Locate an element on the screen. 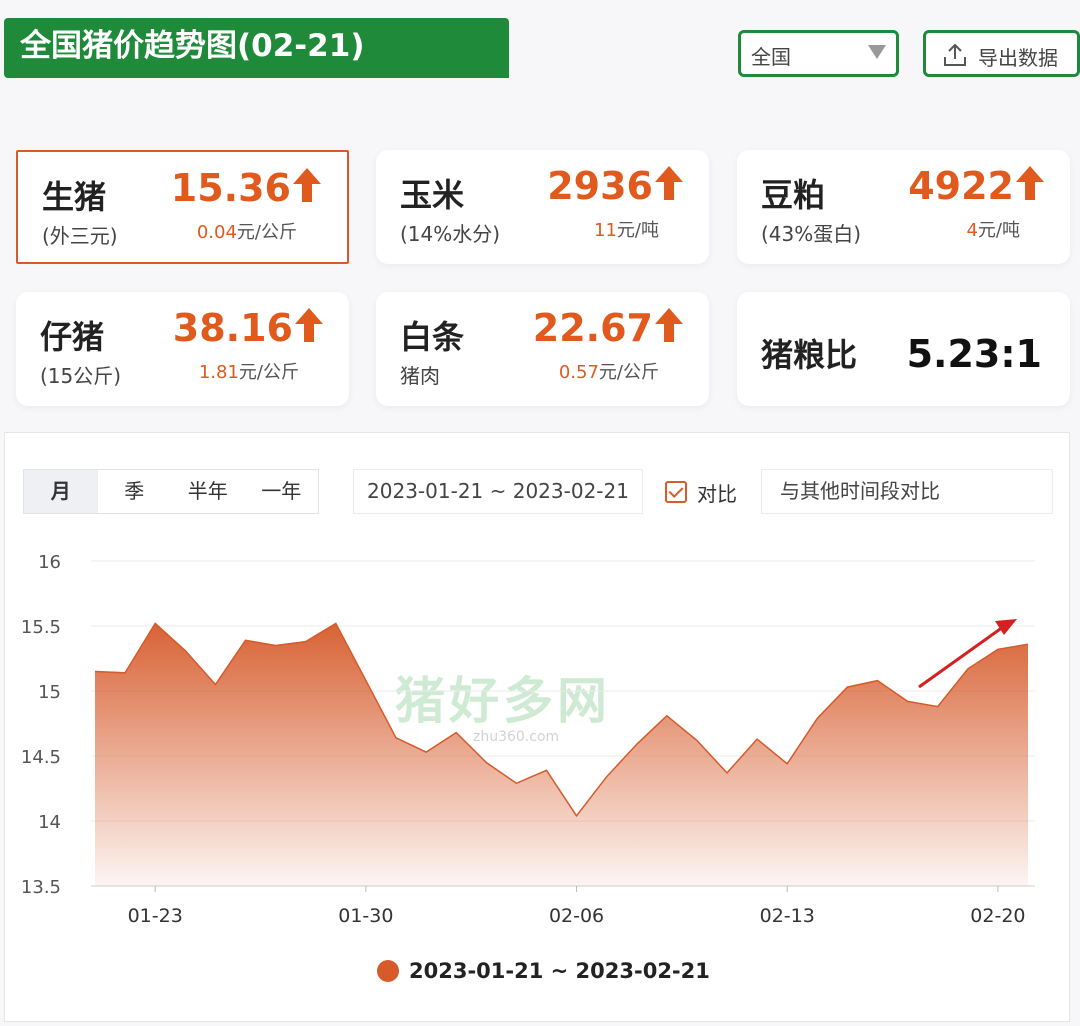  card-name: 仔猪 is located at coordinates (72, 337).